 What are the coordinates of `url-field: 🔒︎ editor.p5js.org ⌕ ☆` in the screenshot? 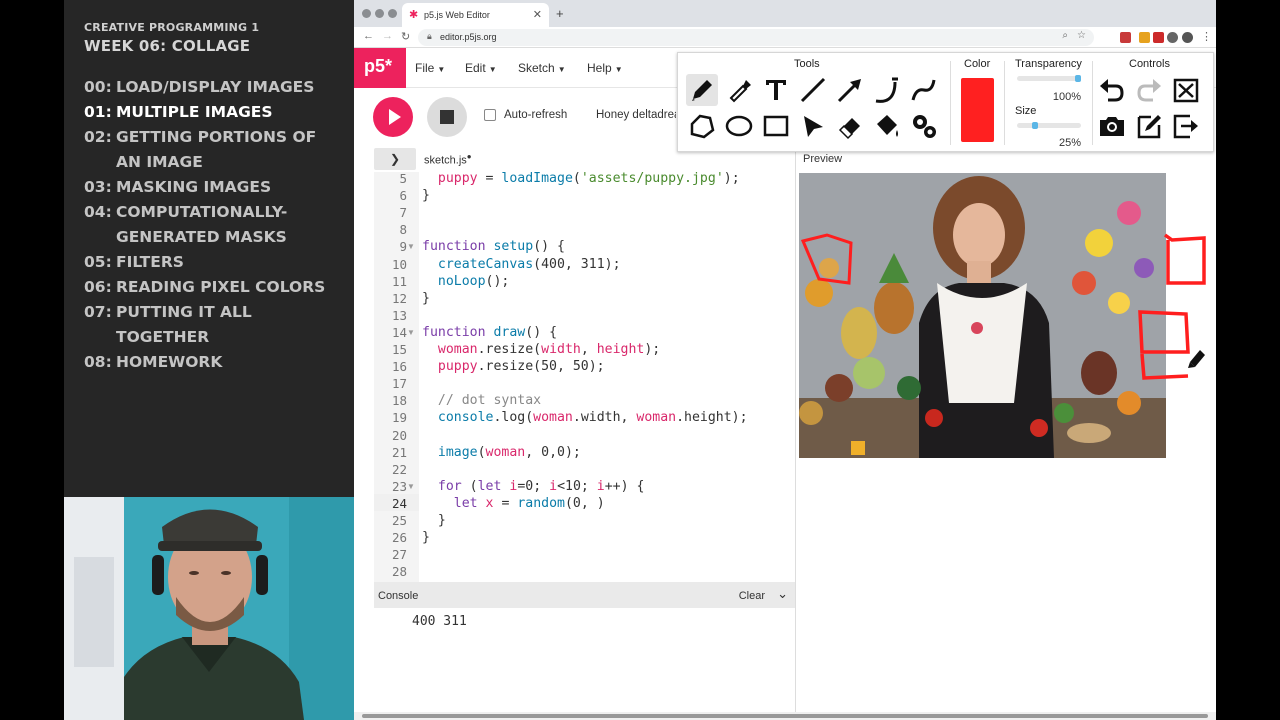 It's located at (756, 37).